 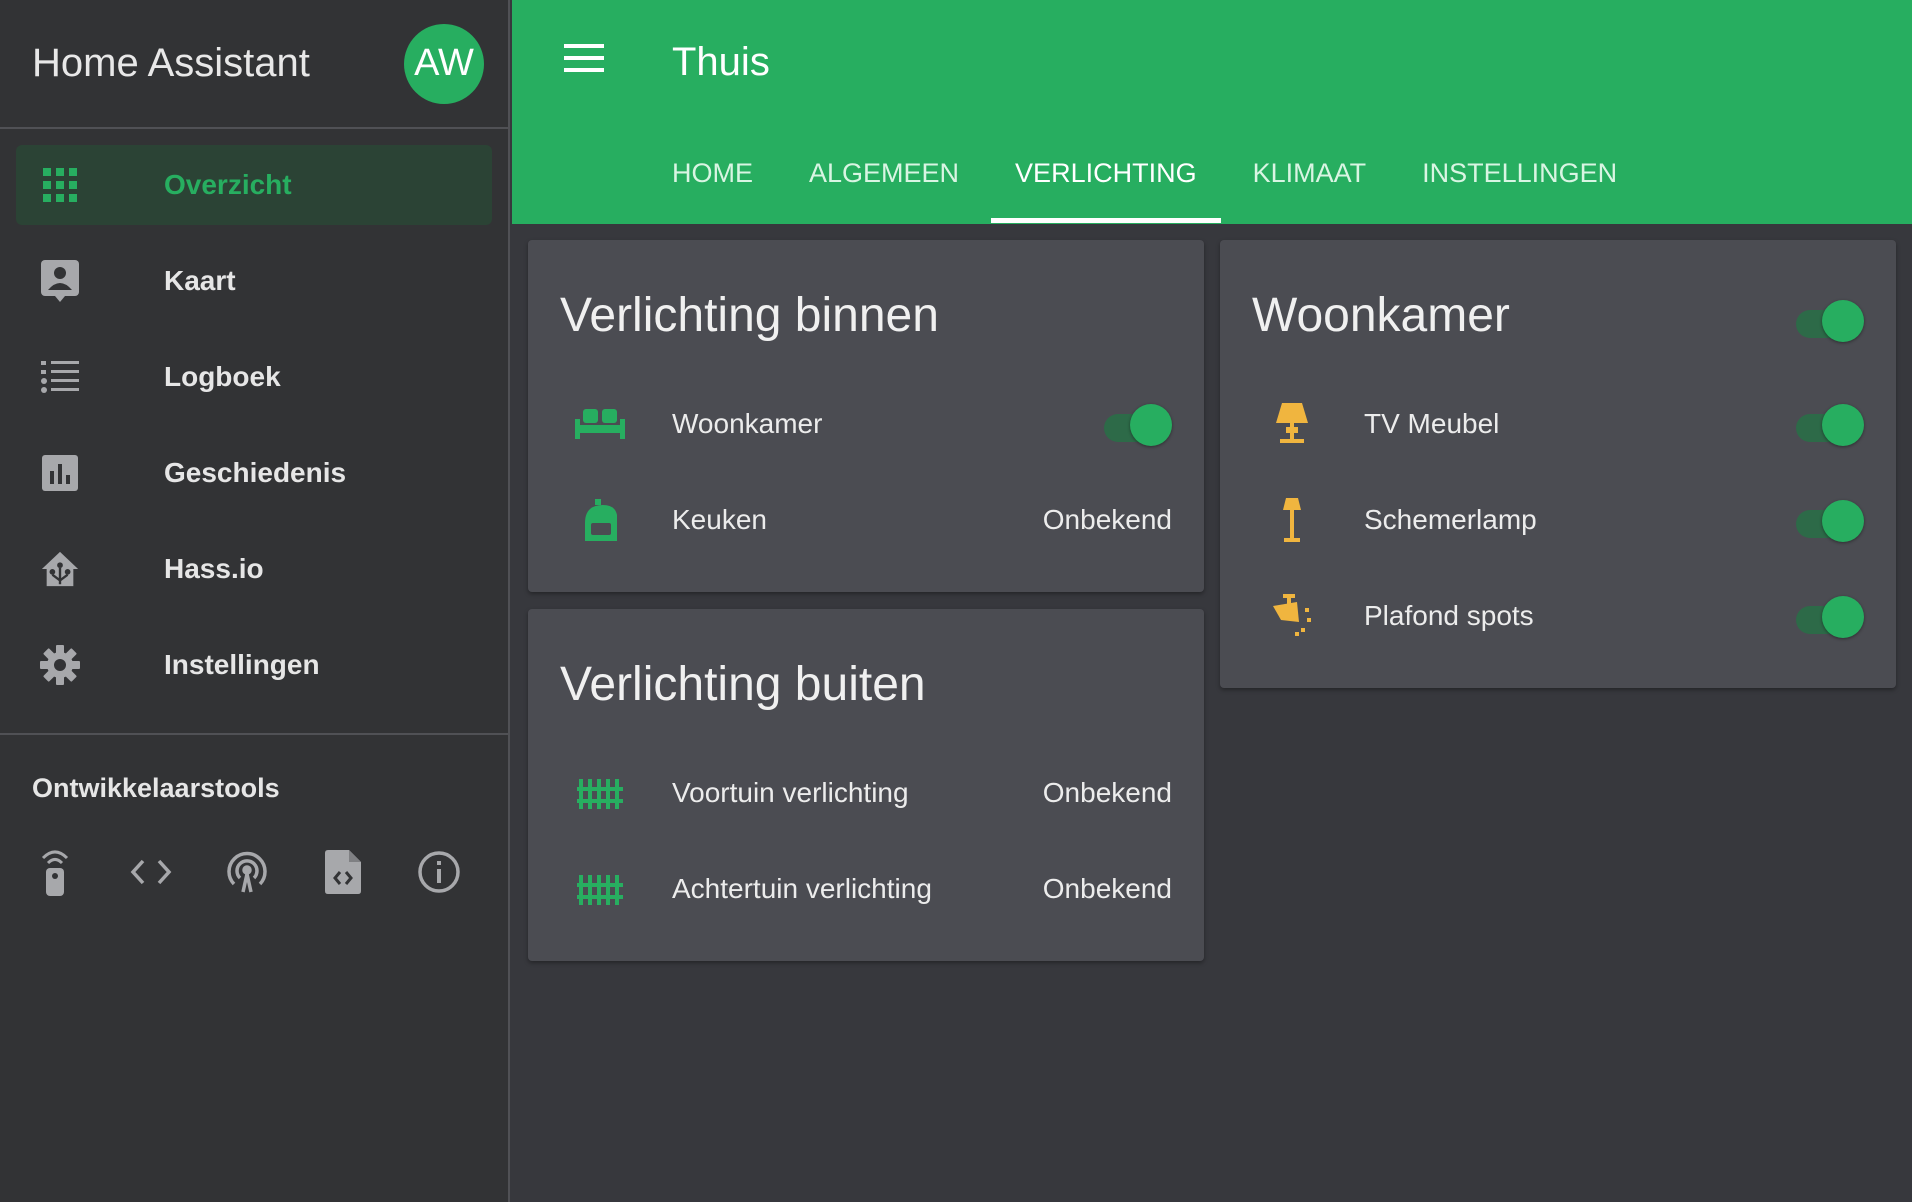 I want to click on sidebar-item-label: Overzicht, so click(x=228, y=184).